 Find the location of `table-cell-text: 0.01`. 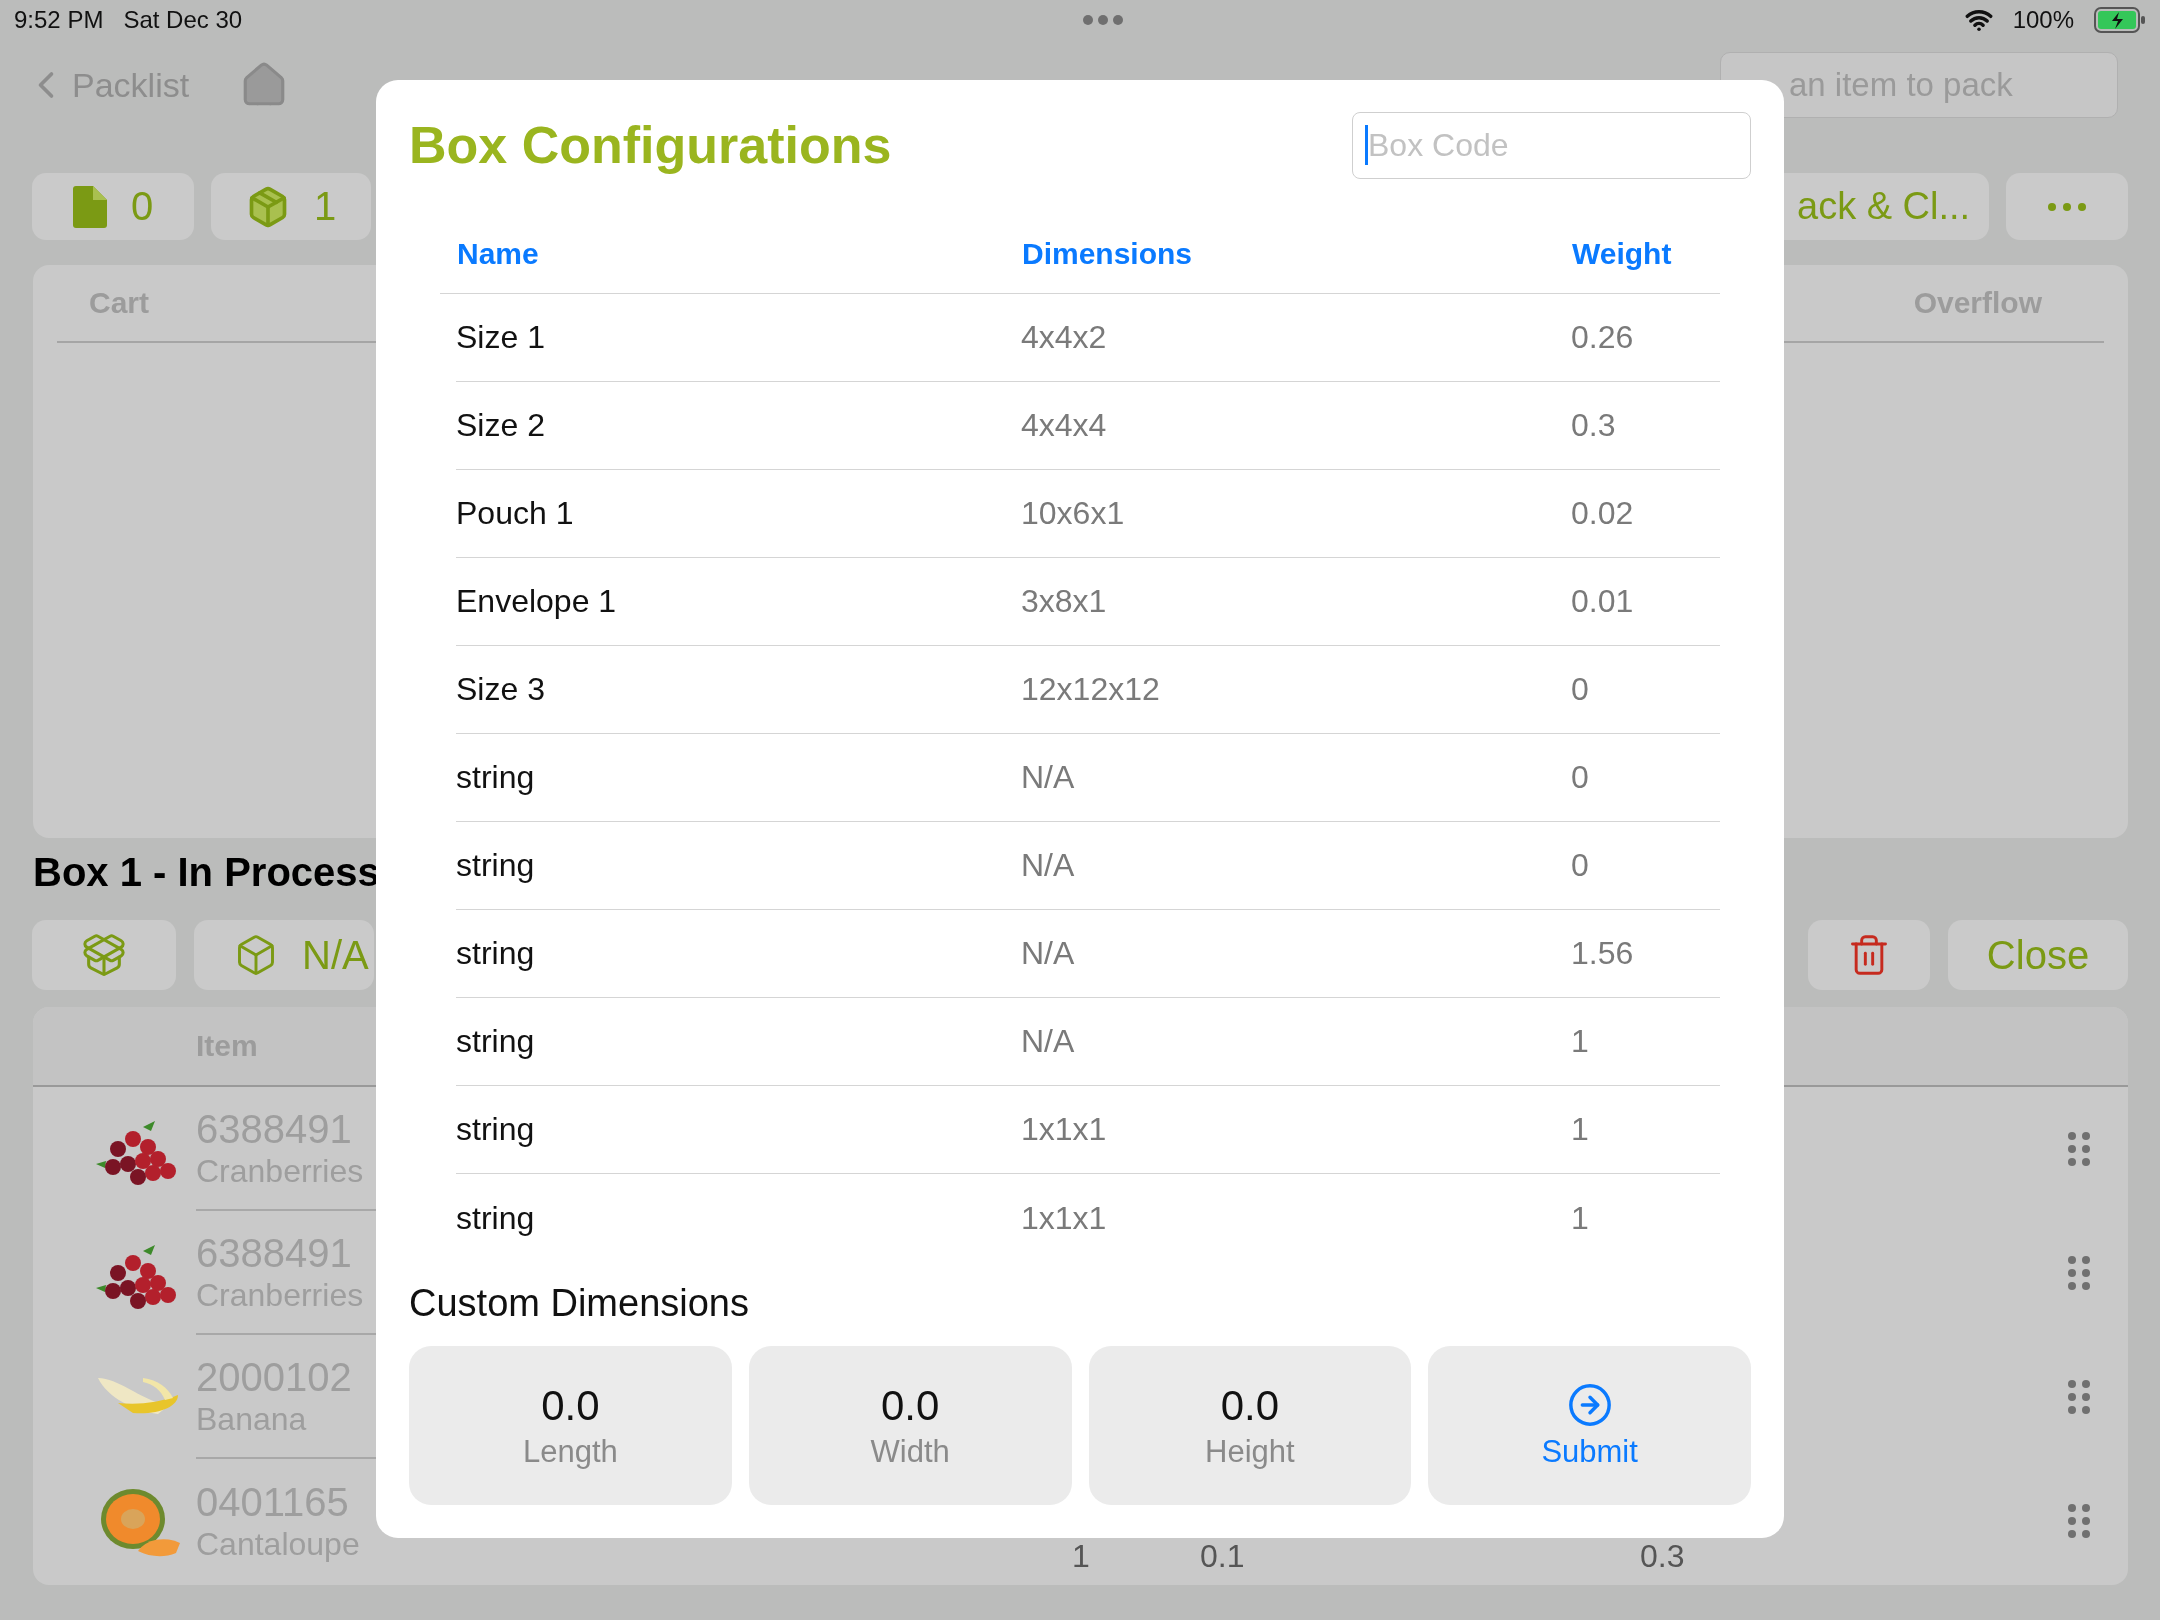

table-cell-text: 0.01 is located at coordinates (1603, 601).